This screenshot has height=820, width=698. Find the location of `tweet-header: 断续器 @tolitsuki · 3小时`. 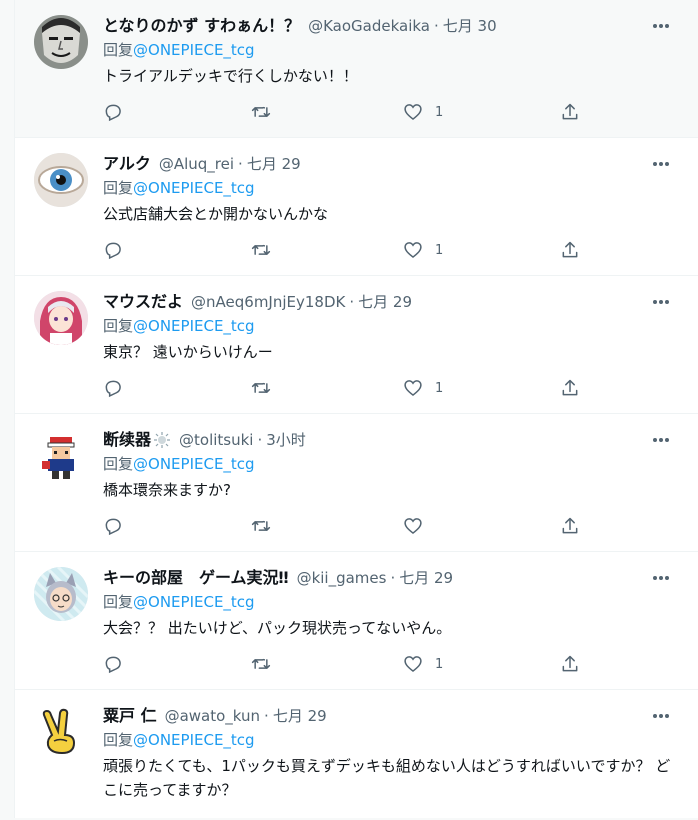

tweet-header: 断续器 @tolitsuki · 3小时 is located at coordinates (204, 440).